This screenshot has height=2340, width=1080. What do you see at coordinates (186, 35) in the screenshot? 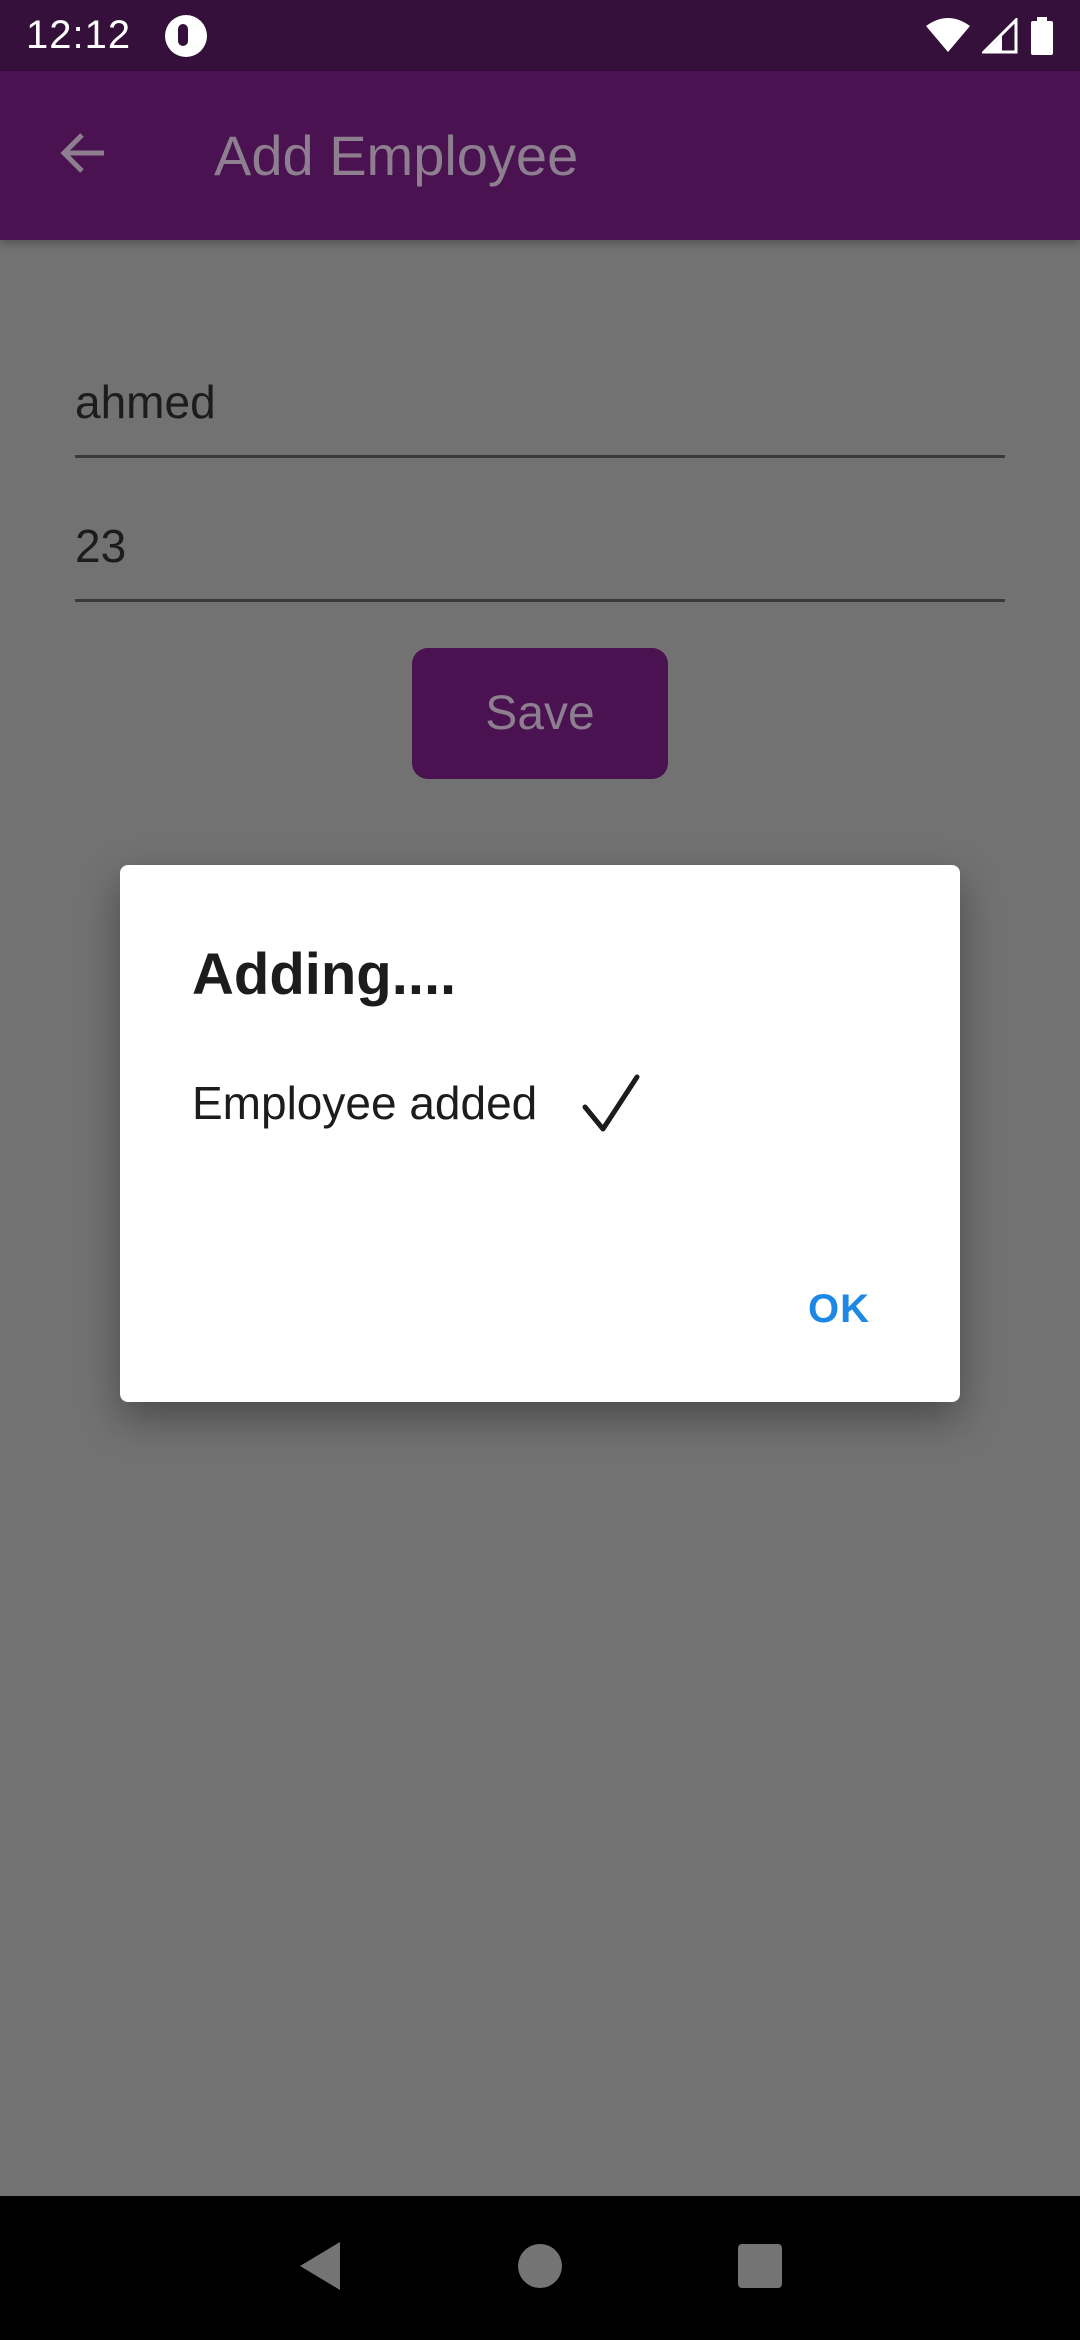
I see `app-notification-icon` at bounding box center [186, 35].